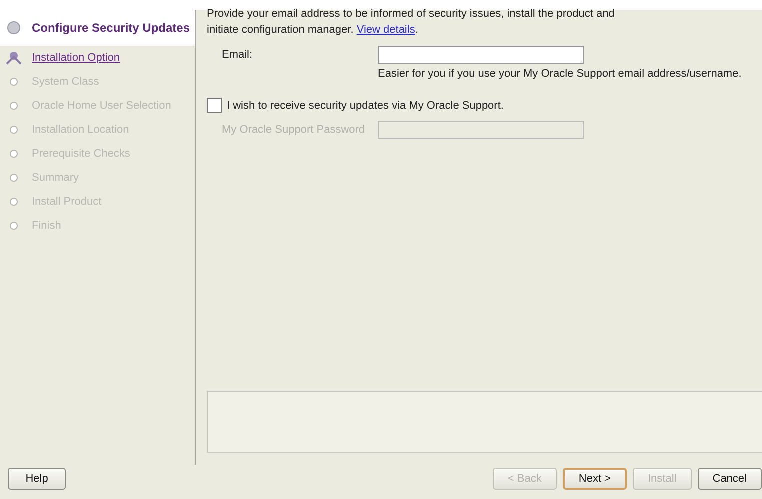 The image size is (762, 499). Describe the element at coordinates (214, 105) in the screenshot. I see `checkbox` at that location.